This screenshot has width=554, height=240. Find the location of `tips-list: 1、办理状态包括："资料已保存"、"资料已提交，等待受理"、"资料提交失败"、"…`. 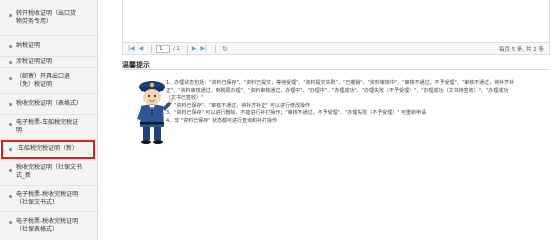

tips-list: 1、办理状态包括："资料已保存"、"资料已提交，等待受理"、"资料提交失败"、"… is located at coordinates (358, 103).